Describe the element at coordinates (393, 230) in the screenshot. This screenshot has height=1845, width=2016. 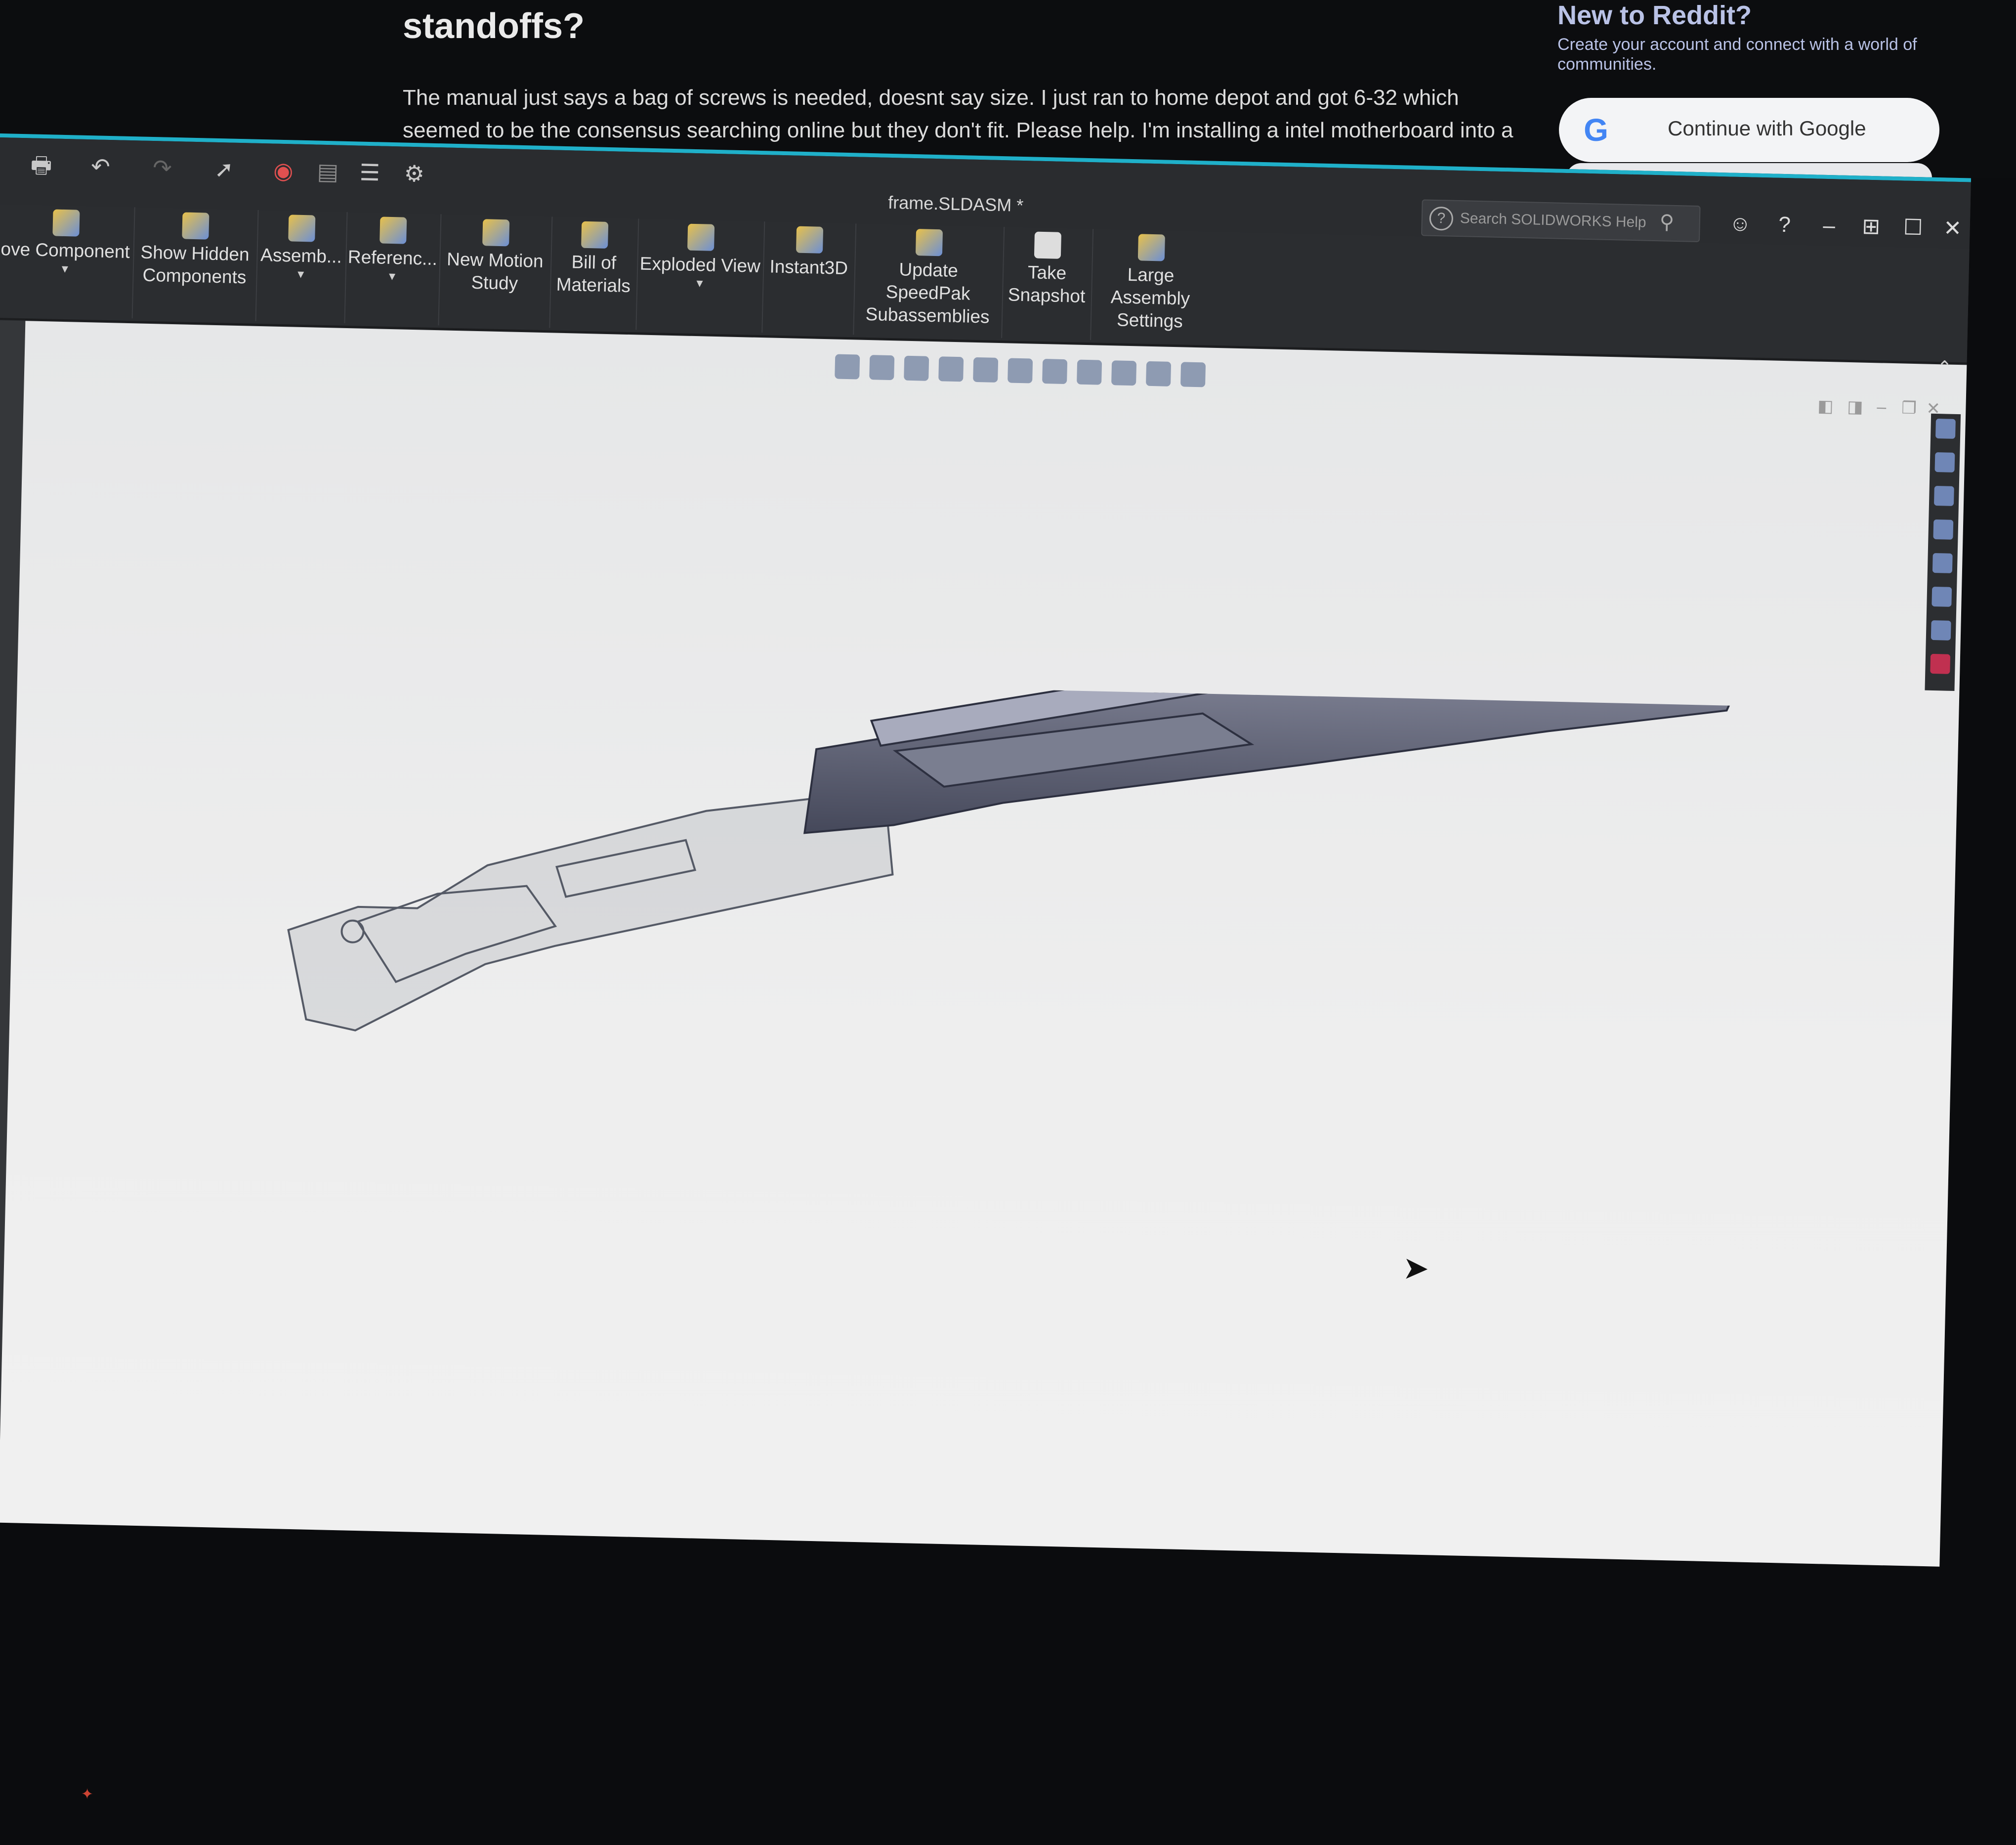
I see `reference-geometry-icon` at that location.